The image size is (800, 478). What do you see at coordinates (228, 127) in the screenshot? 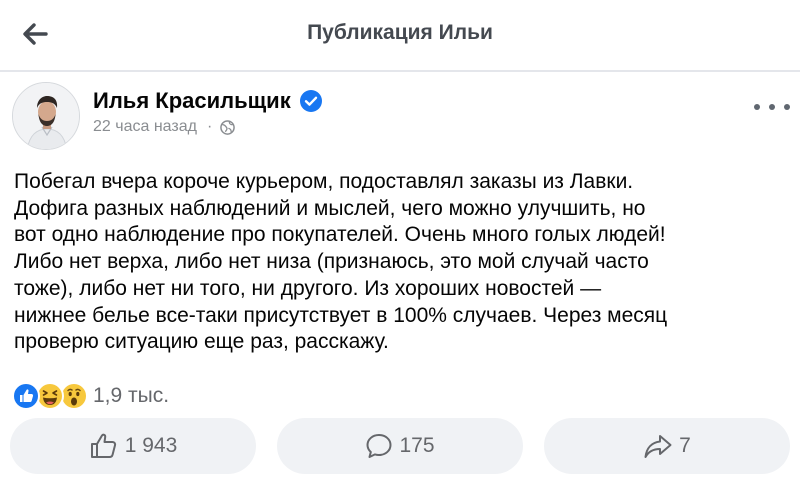
I see `globe-icon` at bounding box center [228, 127].